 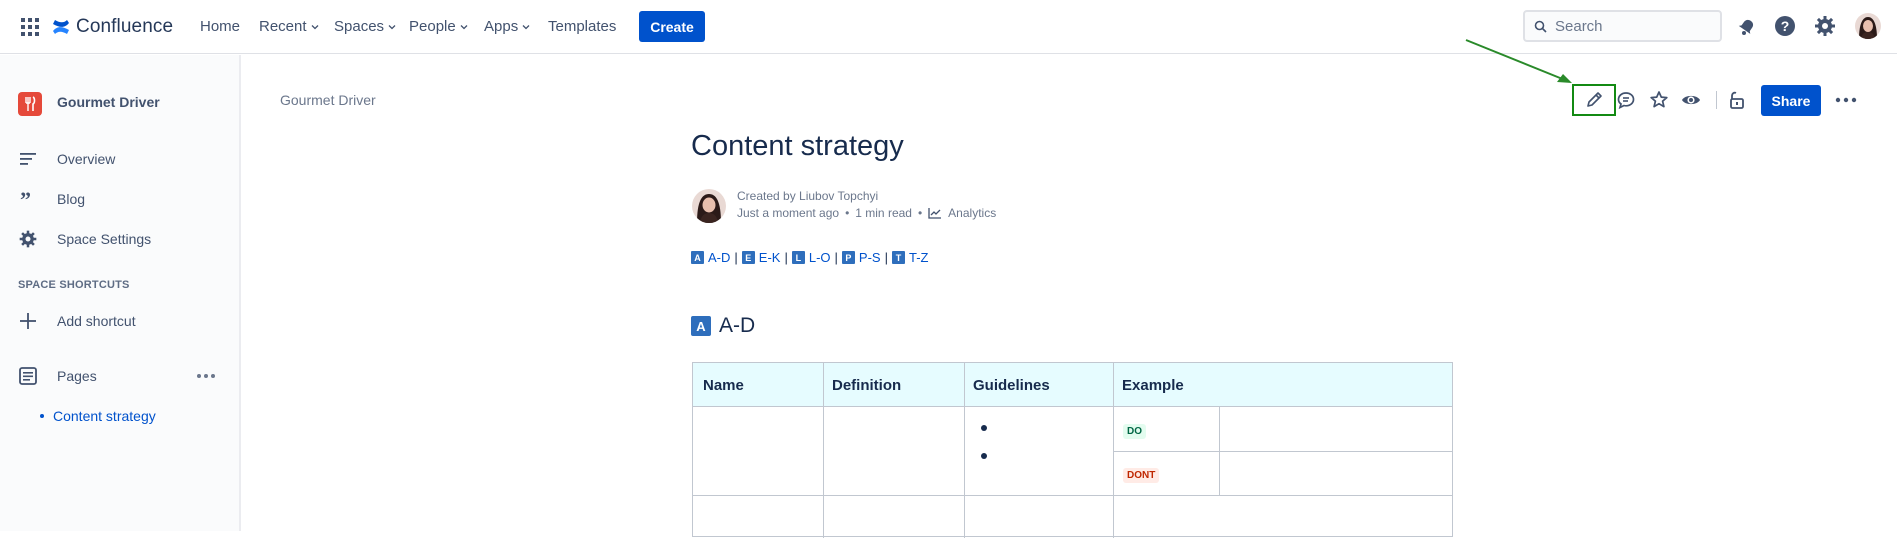 I want to click on space-name: Gourmet Driver, so click(x=108, y=102).